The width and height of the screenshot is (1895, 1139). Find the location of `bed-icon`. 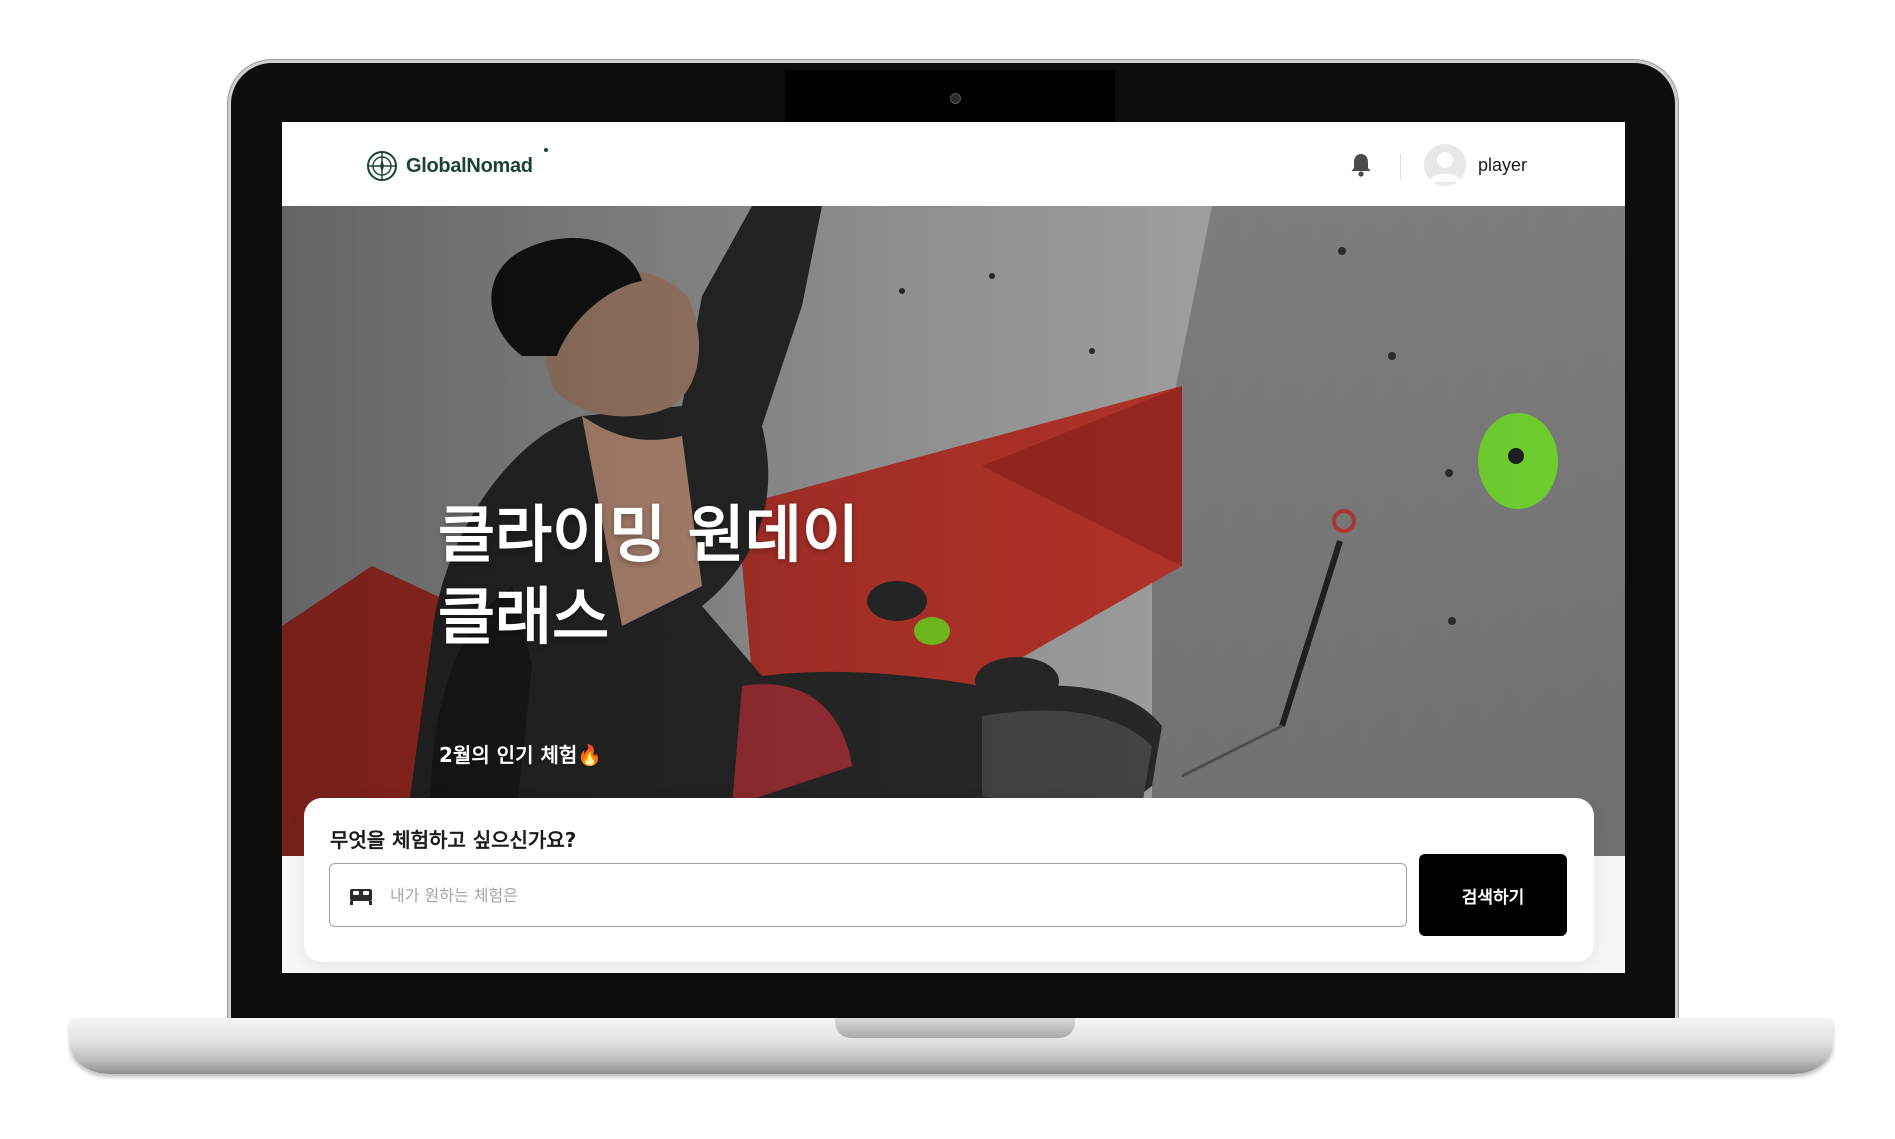

bed-icon is located at coordinates (361, 897).